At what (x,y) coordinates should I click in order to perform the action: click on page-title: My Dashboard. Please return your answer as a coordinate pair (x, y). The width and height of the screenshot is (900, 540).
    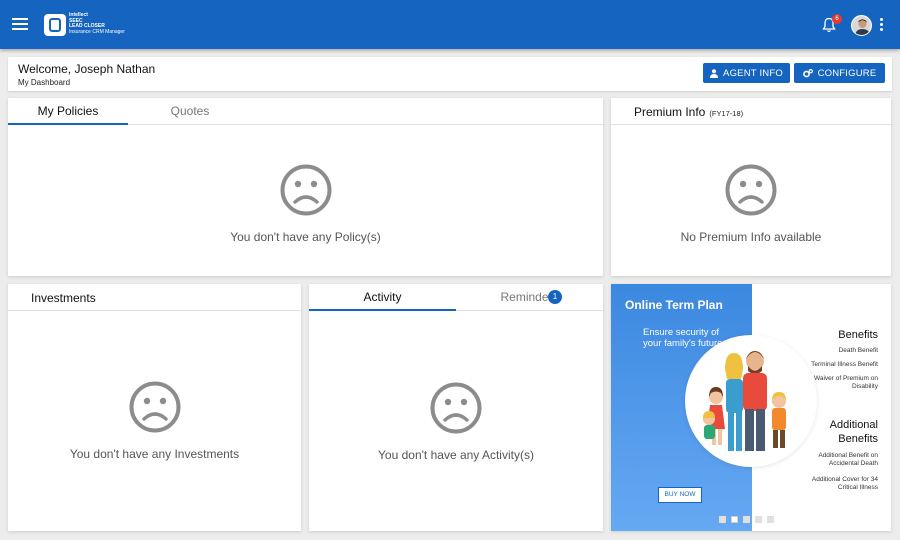
    Looking at the image, I should click on (44, 82).